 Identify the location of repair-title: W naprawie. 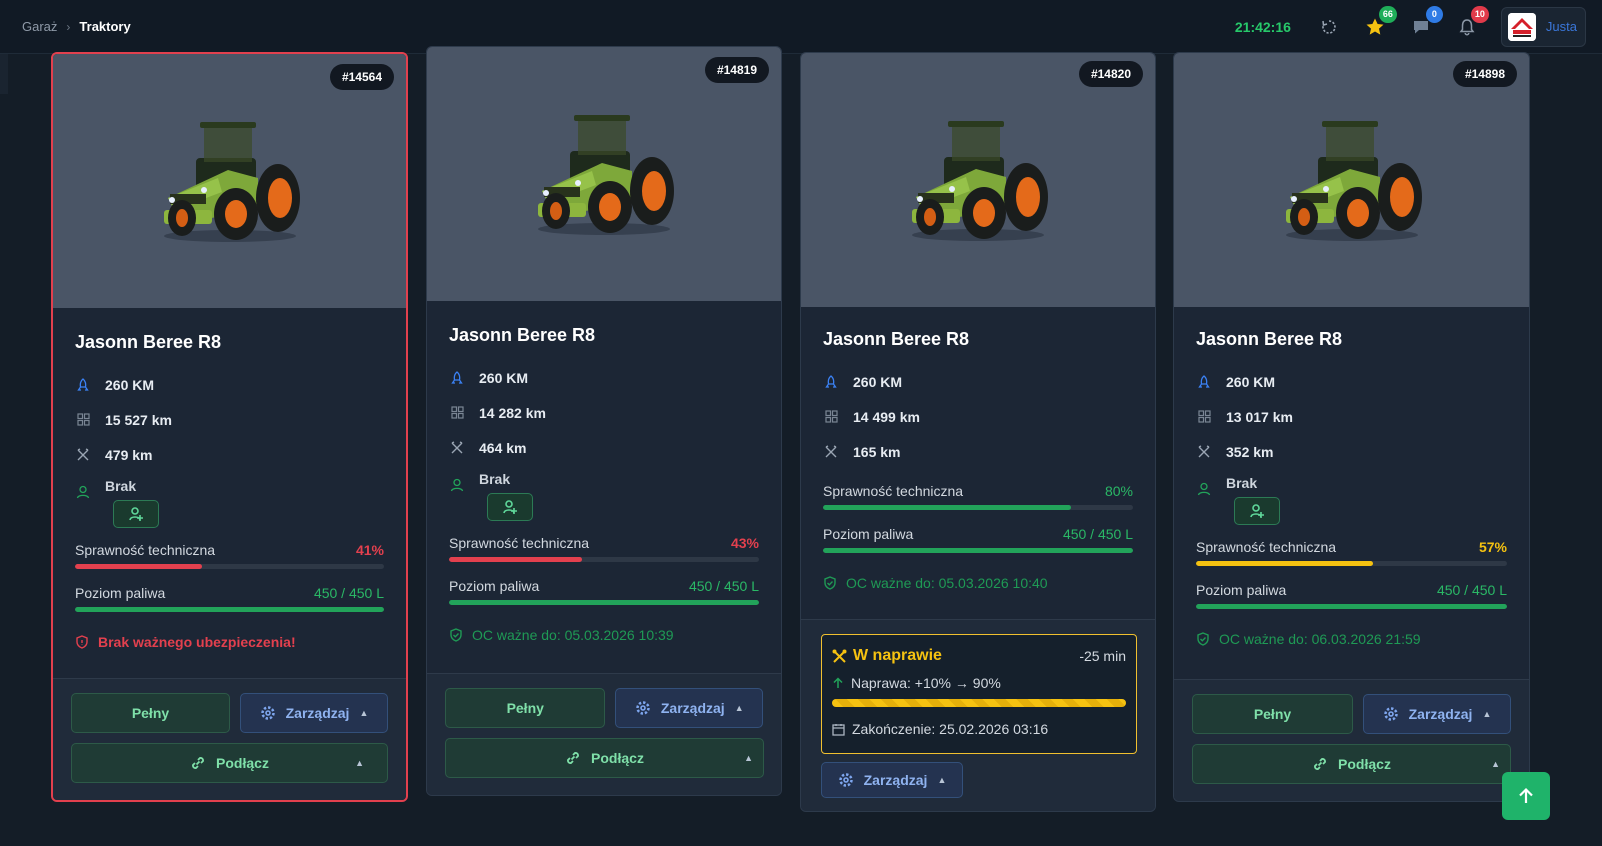
(897, 655).